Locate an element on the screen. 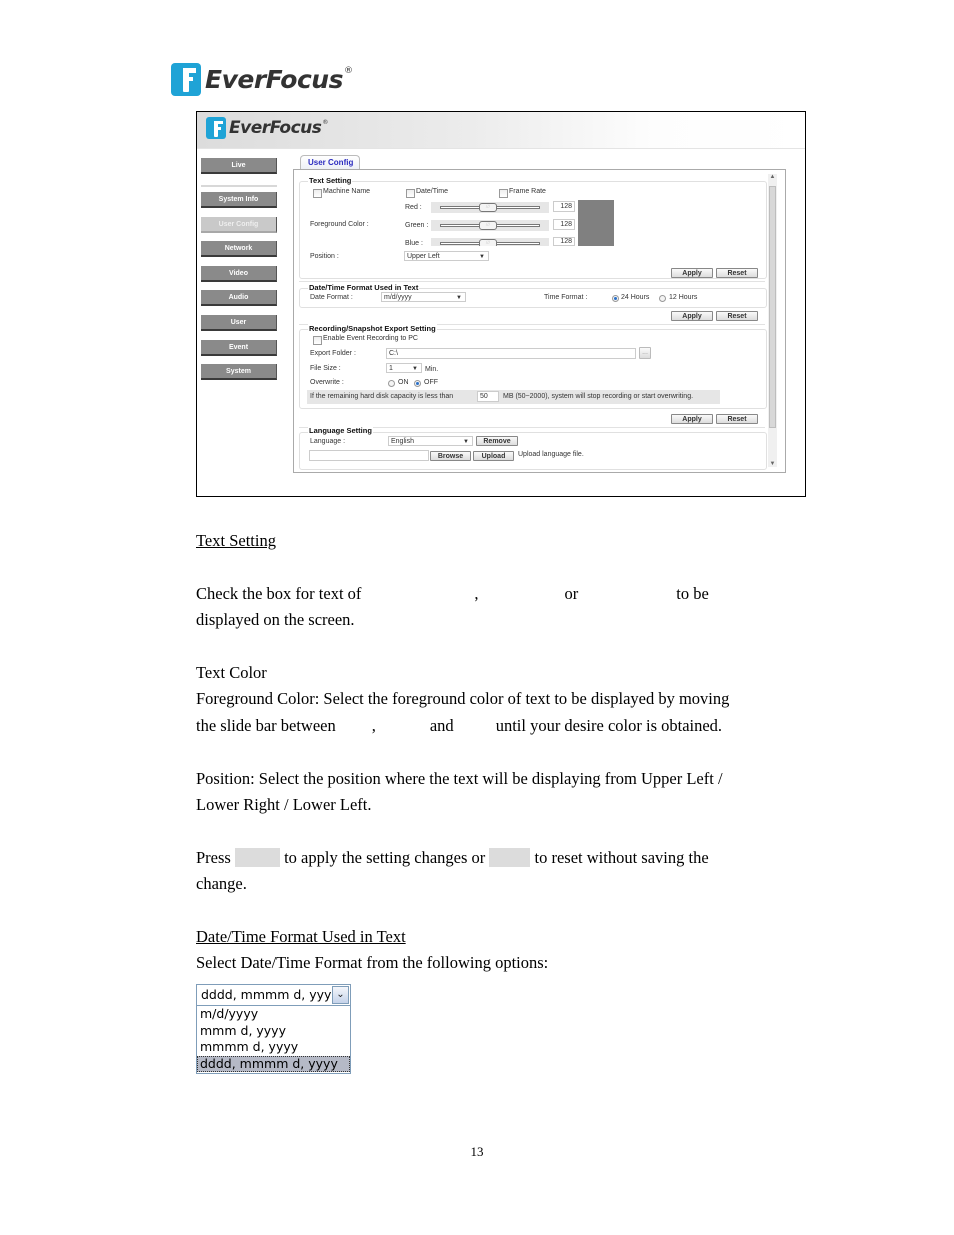 The height and width of the screenshot is (1235, 954). color-preview is located at coordinates (596, 223).